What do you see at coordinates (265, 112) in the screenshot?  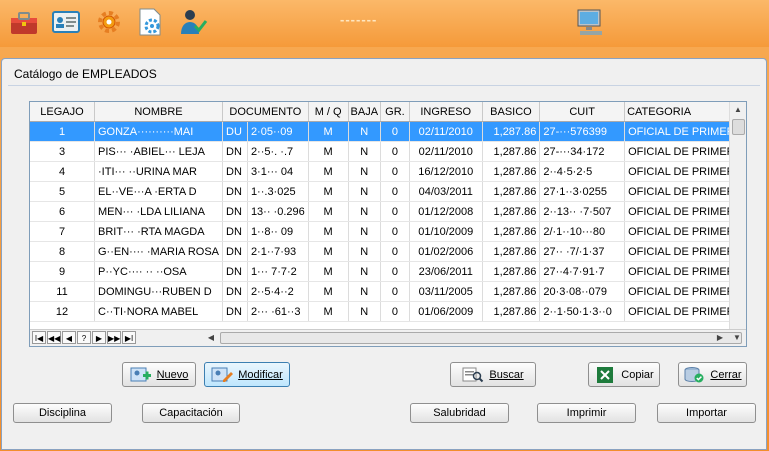 I see `col-header-documento: DOCUMENTO` at bounding box center [265, 112].